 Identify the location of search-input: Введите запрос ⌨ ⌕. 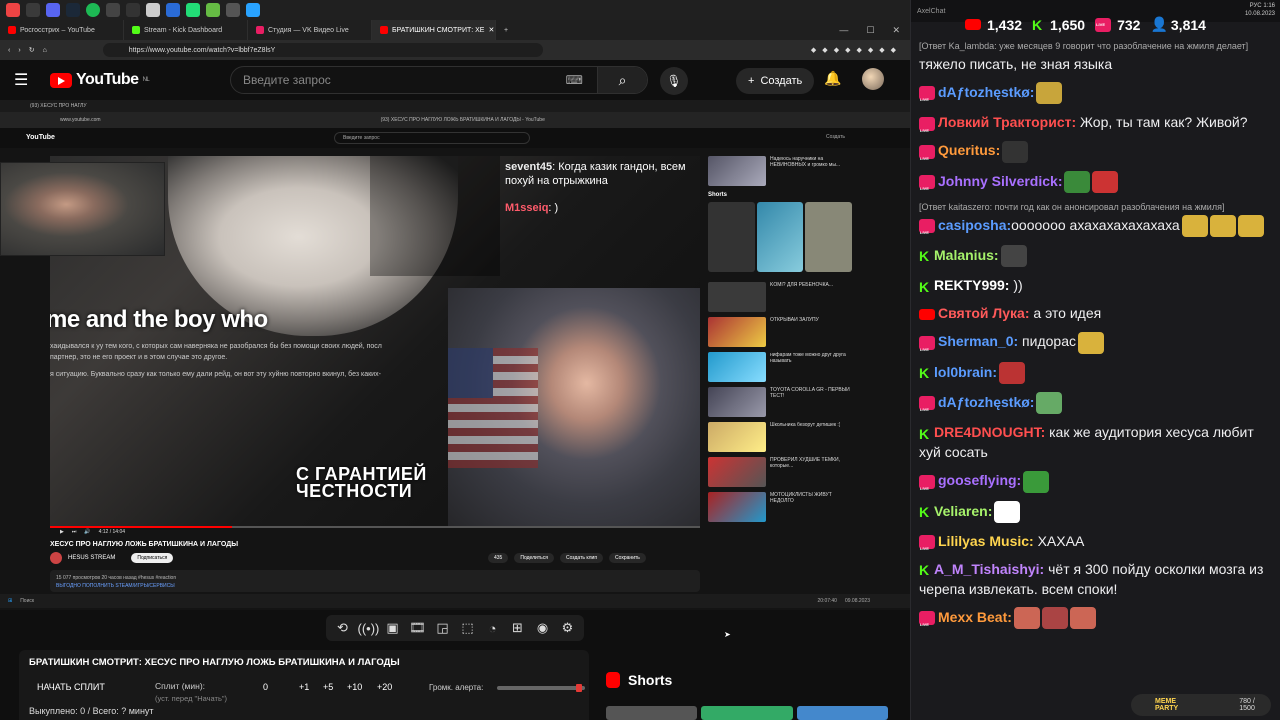
(439, 80).